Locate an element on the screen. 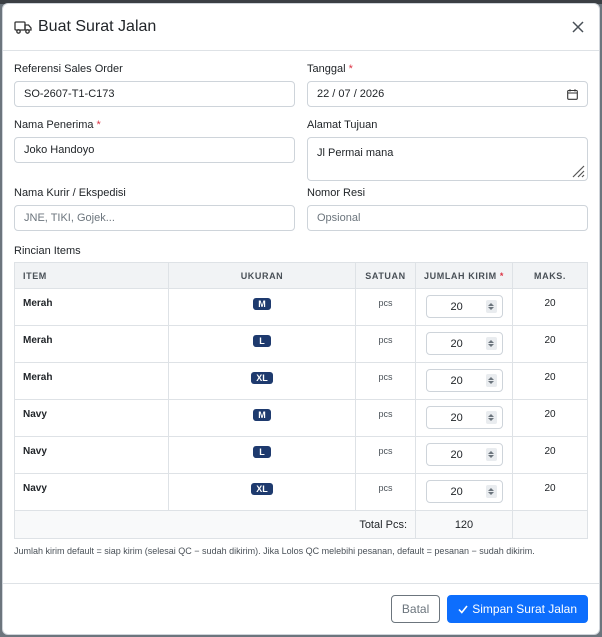  col-header-qty: JUMLAH KIRIM * is located at coordinates (464, 275).